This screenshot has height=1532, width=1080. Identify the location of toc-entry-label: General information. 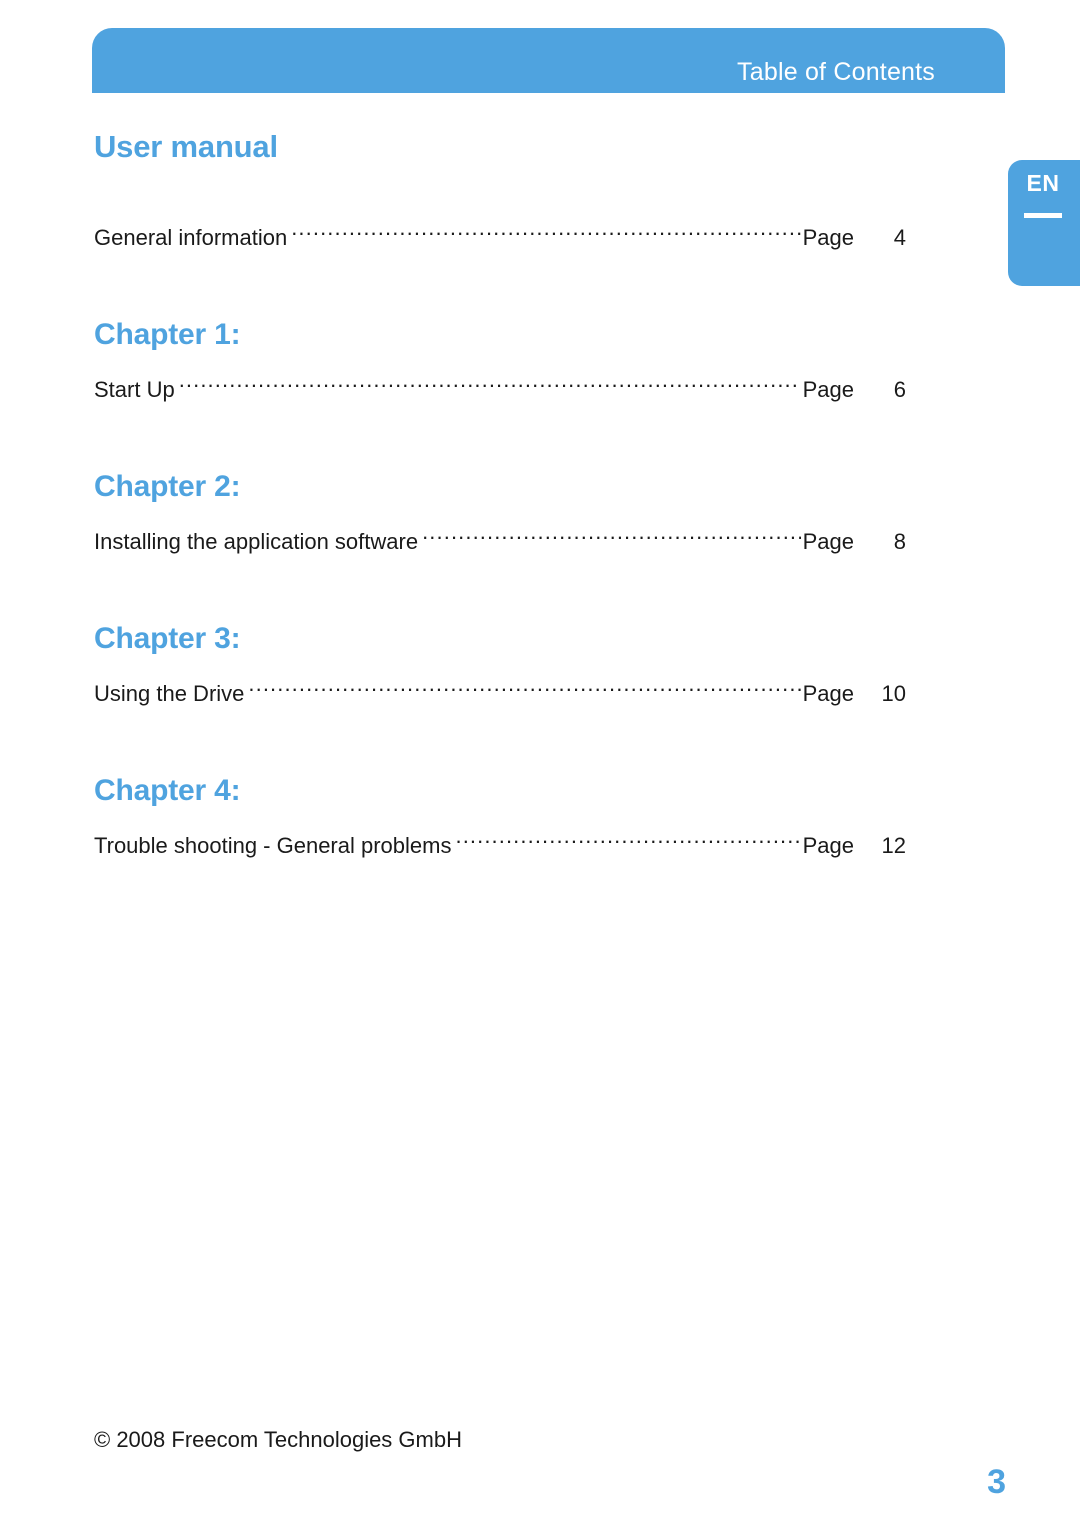
(191, 237).